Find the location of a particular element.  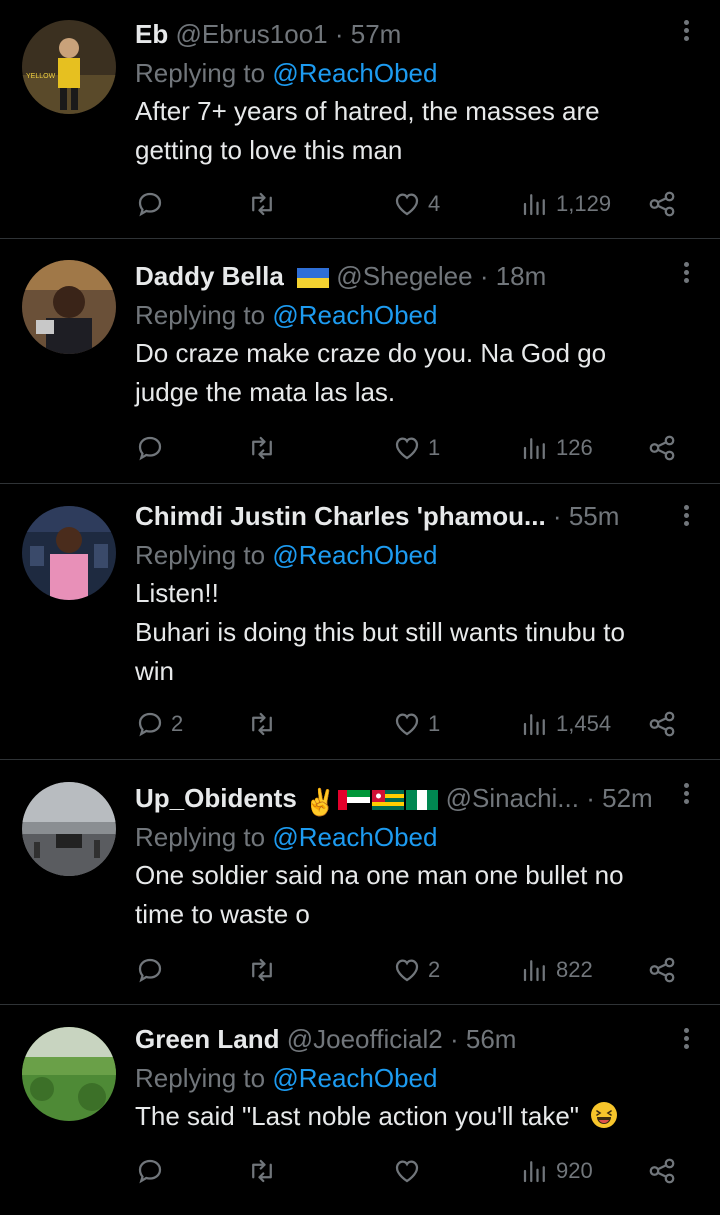

like-button: 4 is located at coordinates (416, 204).